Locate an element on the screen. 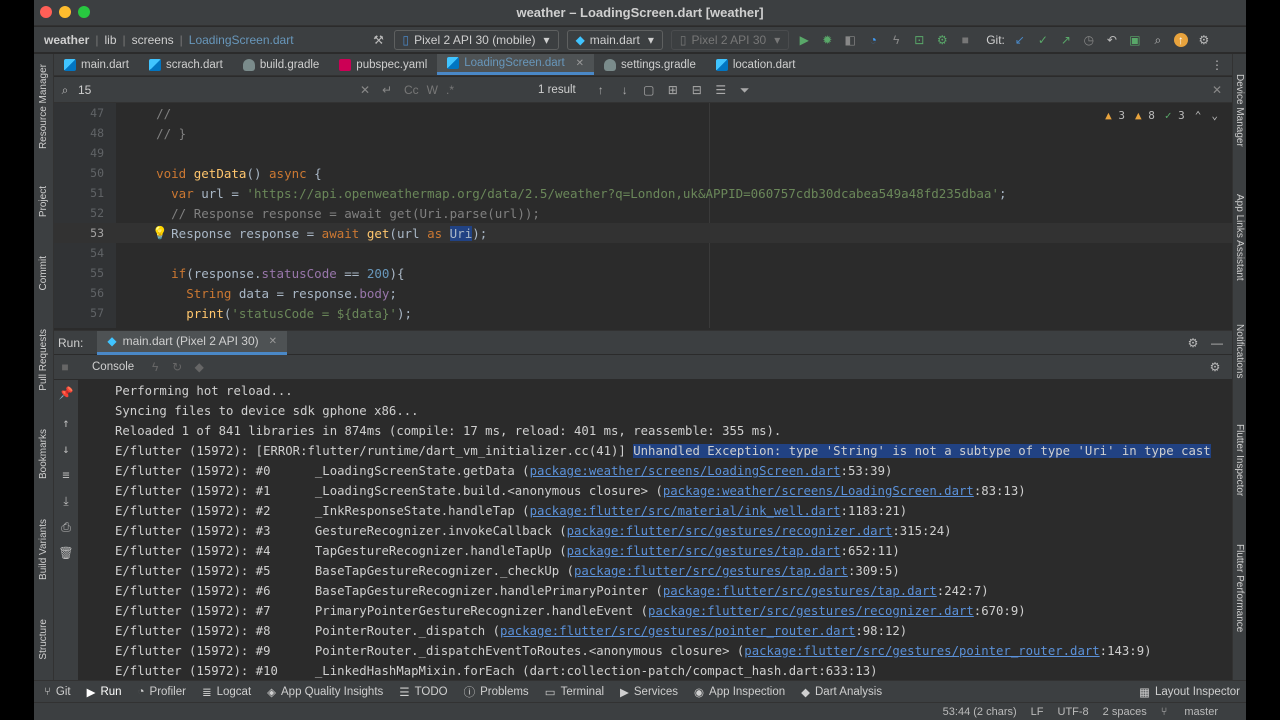  line-separator: LF is located at coordinates (1037, 712).